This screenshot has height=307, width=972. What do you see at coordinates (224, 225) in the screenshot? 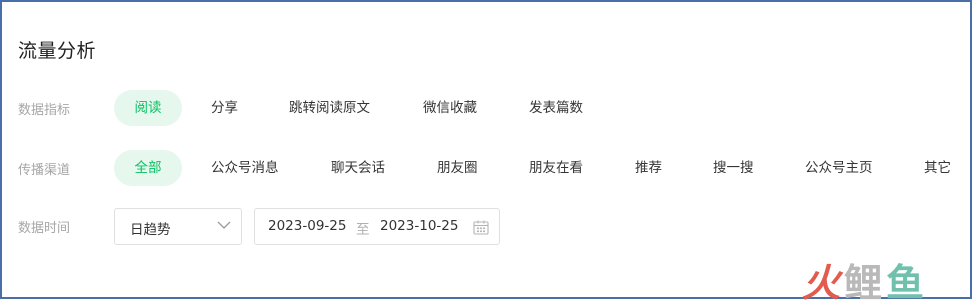
I see `chevron-down-icon` at bounding box center [224, 225].